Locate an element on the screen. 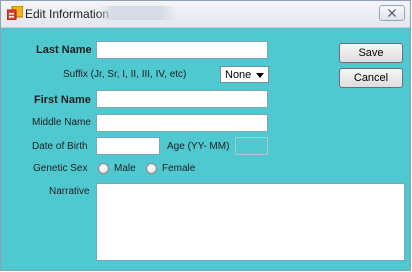  narrative-label: Narrative is located at coordinates (69, 191).